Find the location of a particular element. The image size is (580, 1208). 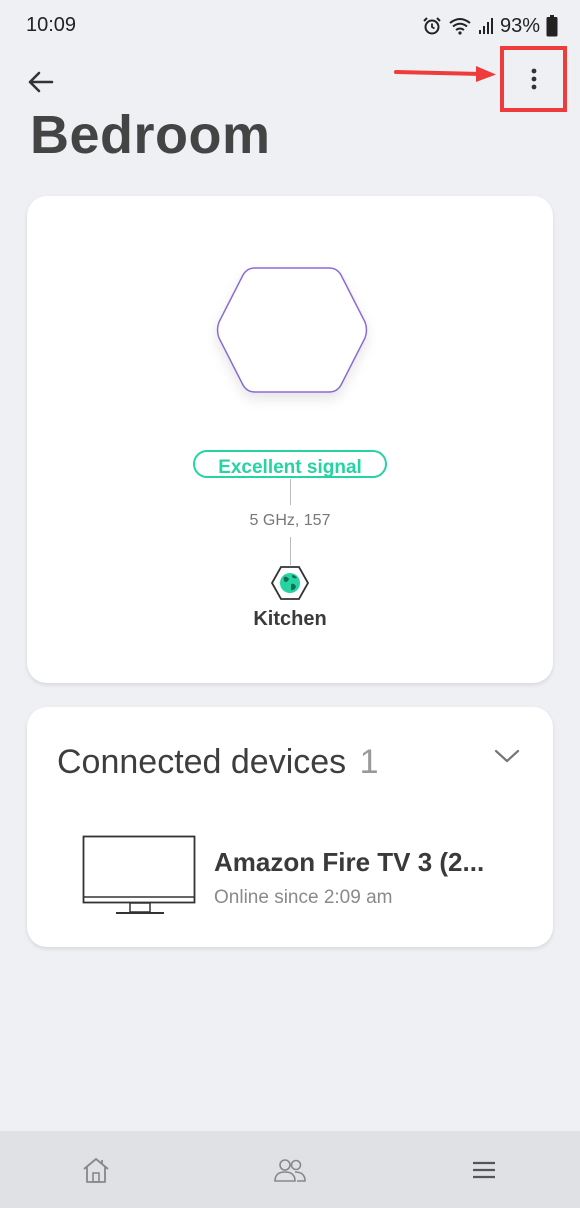

hexagon-node-icon is located at coordinates (292, 330).